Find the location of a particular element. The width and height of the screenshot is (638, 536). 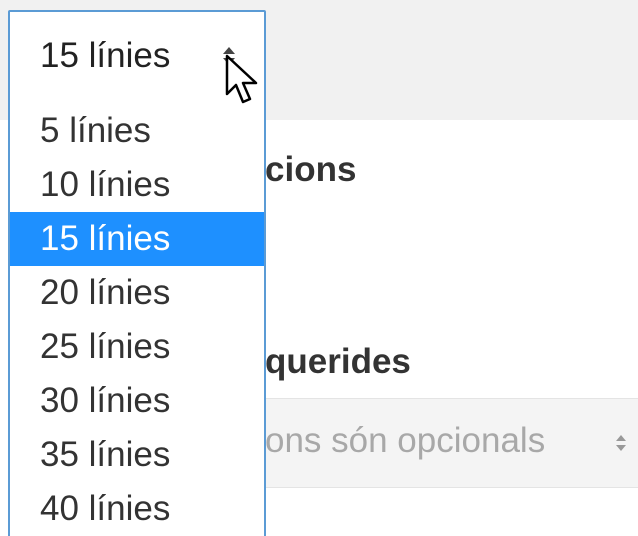

dropdown-option: 25 línies is located at coordinates (137, 347).